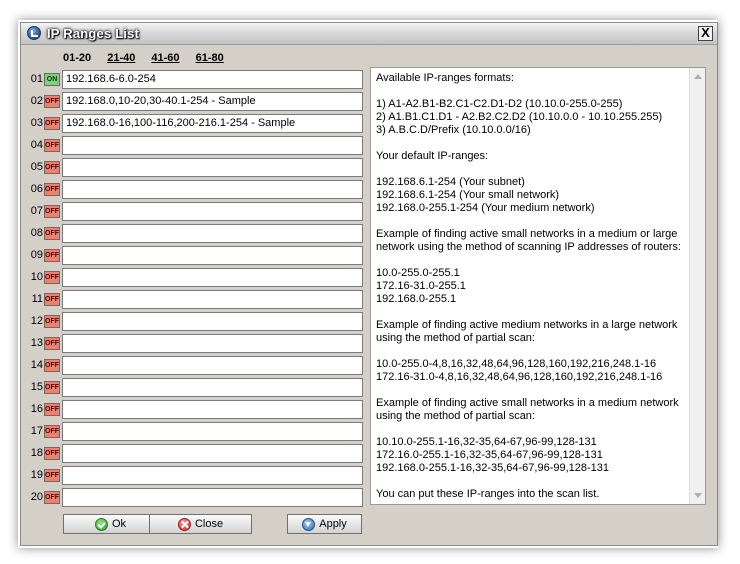 The width and height of the screenshot is (740, 564). Describe the element at coordinates (36, 189) in the screenshot. I see `row-number: 06` at that location.